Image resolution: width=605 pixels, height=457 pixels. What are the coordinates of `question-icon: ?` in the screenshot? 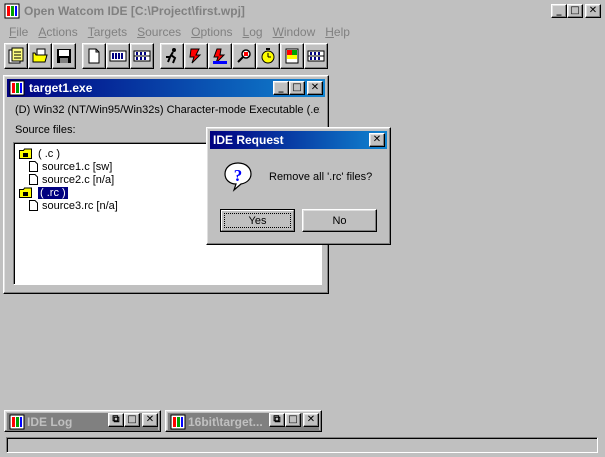 It's located at (238, 176).